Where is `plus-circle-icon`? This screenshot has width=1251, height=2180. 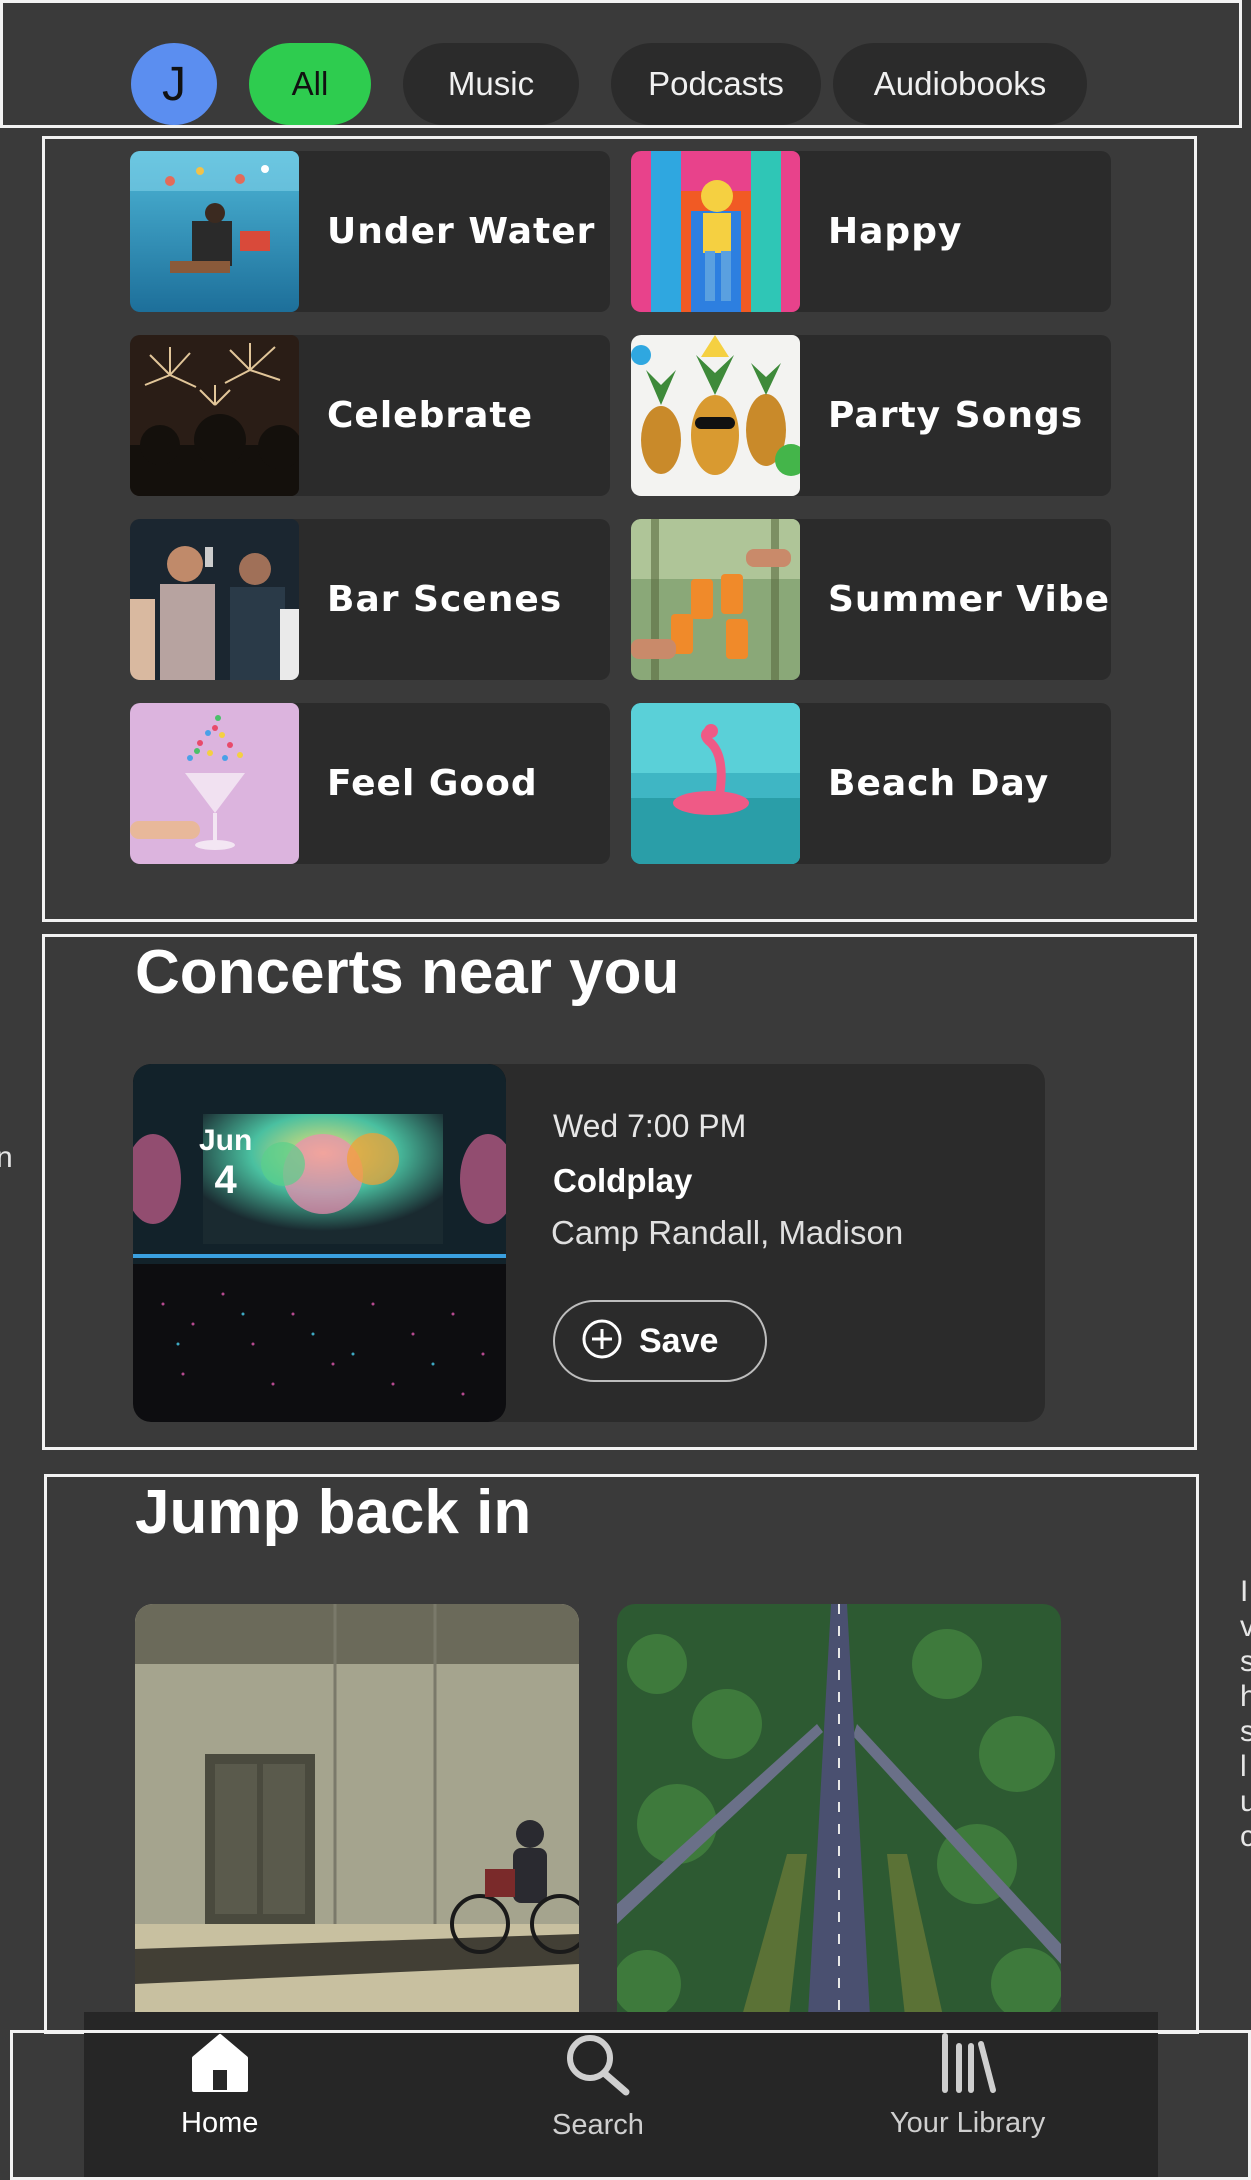 plus-circle-icon is located at coordinates (602, 1341).